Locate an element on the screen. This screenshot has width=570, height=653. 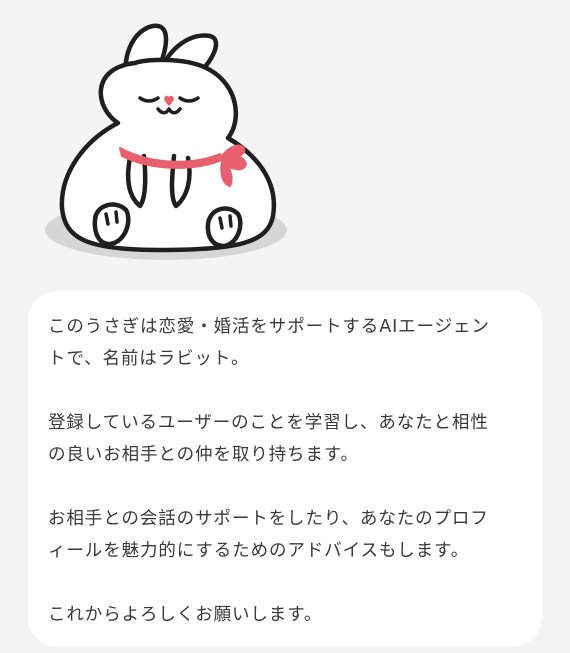
intro-paragraph-about: このうさぎは恋愛・婚活をサポートするAIエージェン トで、名前はラビット。 is located at coordinates (269, 343).